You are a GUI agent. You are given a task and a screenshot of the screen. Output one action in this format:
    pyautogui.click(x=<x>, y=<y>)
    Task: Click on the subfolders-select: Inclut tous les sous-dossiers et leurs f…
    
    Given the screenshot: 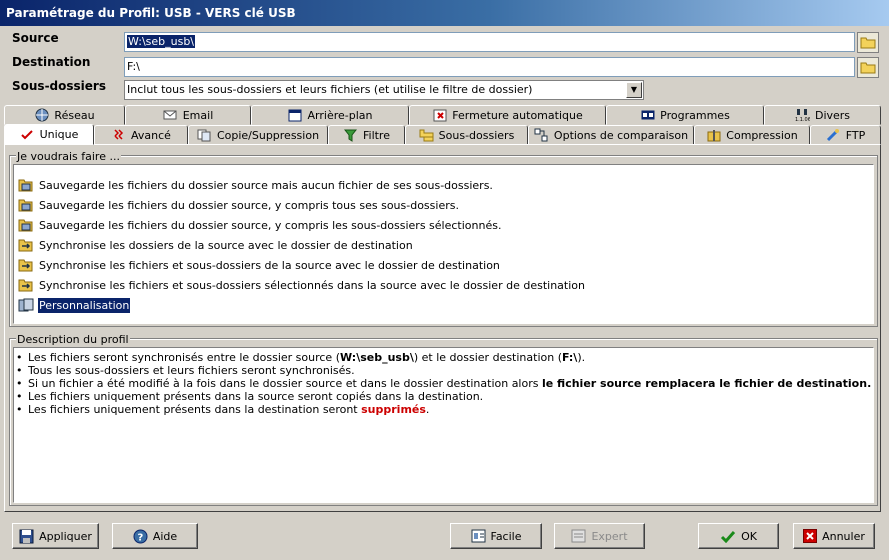 What is the action you would take?
    pyautogui.click(x=384, y=90)
    